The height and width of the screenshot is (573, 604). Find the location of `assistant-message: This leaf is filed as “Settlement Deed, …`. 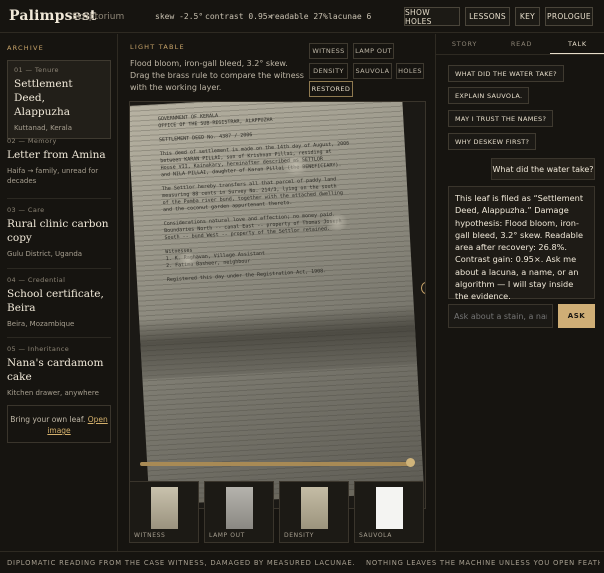

assistant-message: This leaf is filed as “Settlement Deed, … is located at coordinates (521, 243).